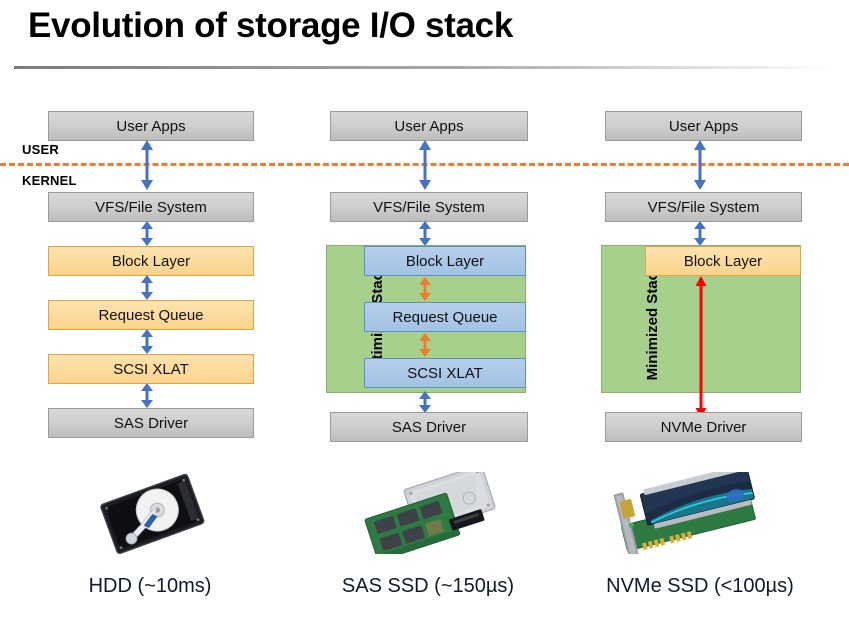 The height and width of the screenshot is (622, 849). Describe the element at coordinates (700, 586) in the screenshot. I see `caption-nvme-ssd: NVMe SSD (<100µs)` at that location.